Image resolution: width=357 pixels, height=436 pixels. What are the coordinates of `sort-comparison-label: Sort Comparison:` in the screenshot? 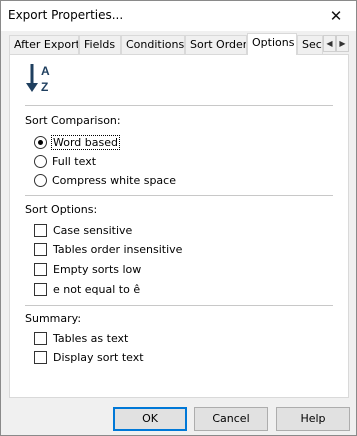 It's located at (73, 120).